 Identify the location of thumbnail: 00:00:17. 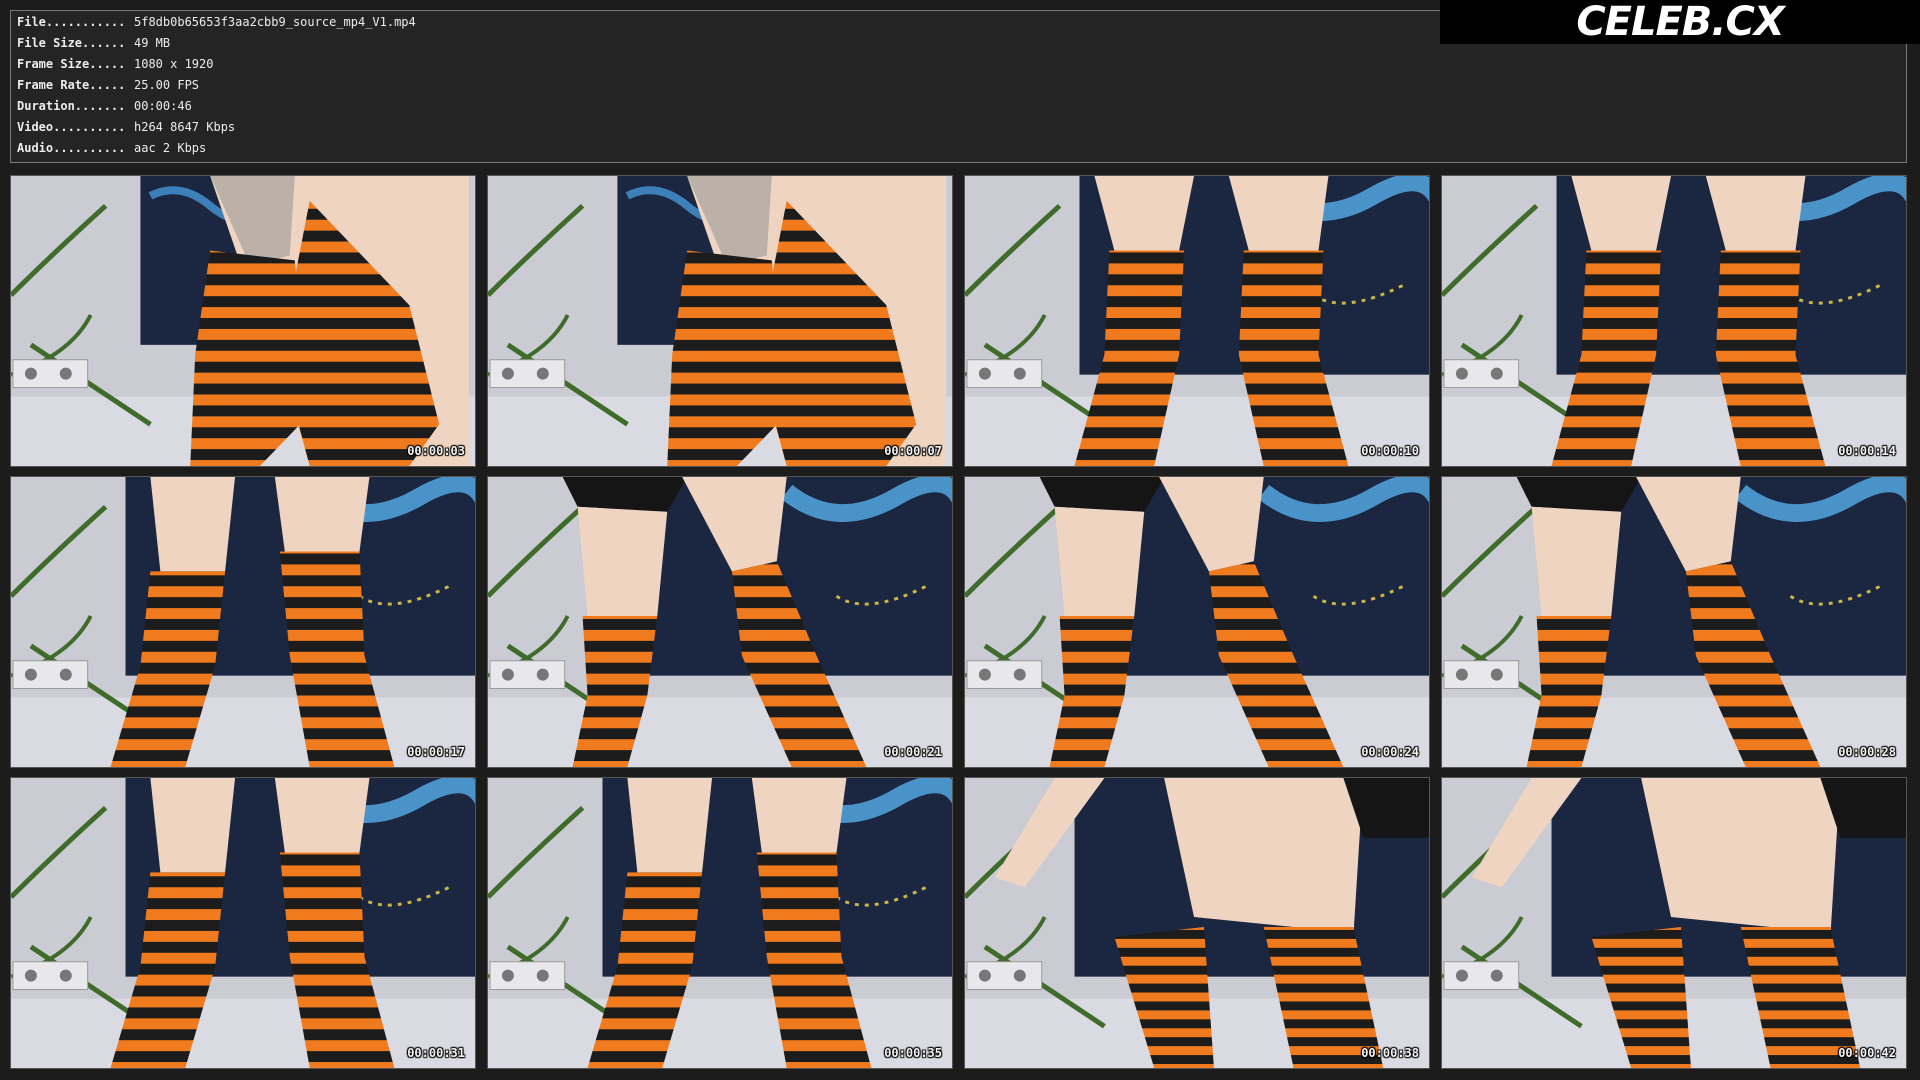
(243, 622).